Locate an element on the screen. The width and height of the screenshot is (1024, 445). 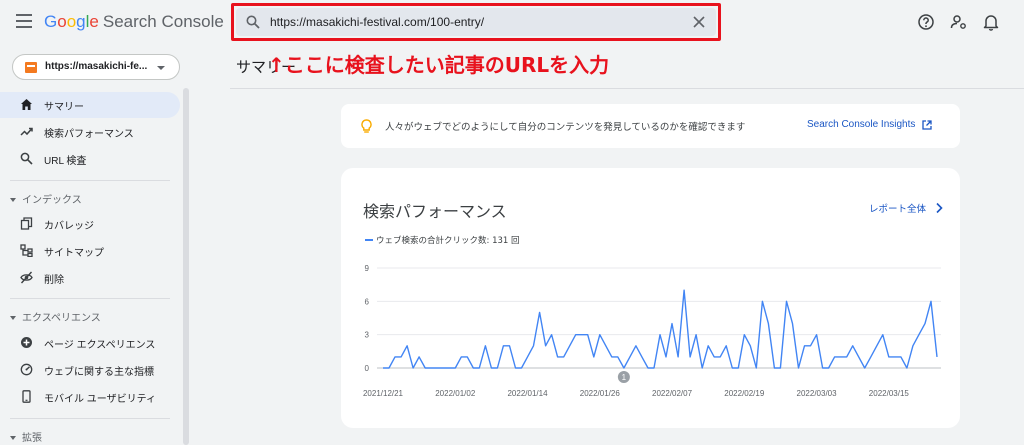
page-experience-icon is located at coordinates (26, 342).